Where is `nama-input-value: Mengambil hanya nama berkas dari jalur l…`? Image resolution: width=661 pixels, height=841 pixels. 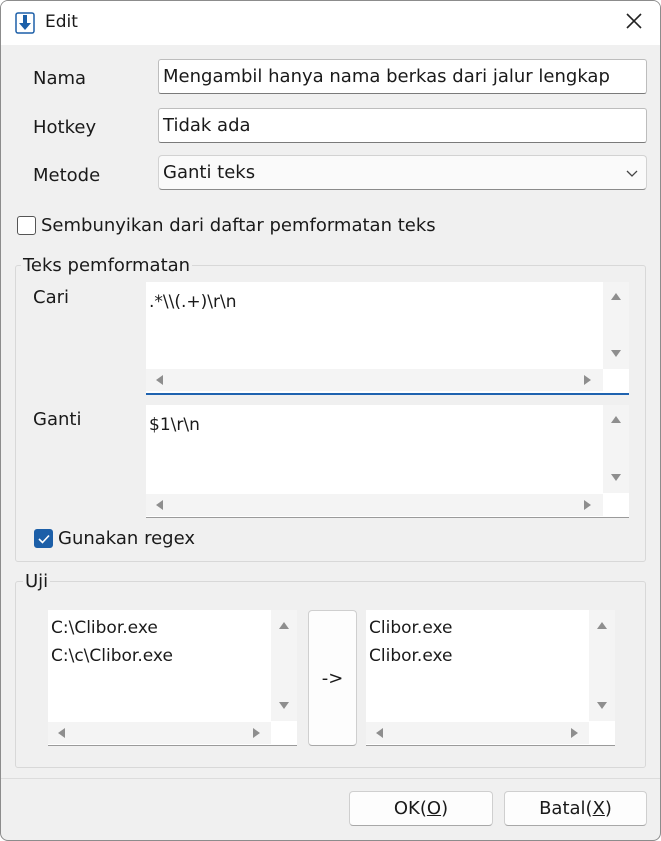
nama-input-value: Mengambil hanya nama berkas dari jalur l… is located at coordinates (386, 76).